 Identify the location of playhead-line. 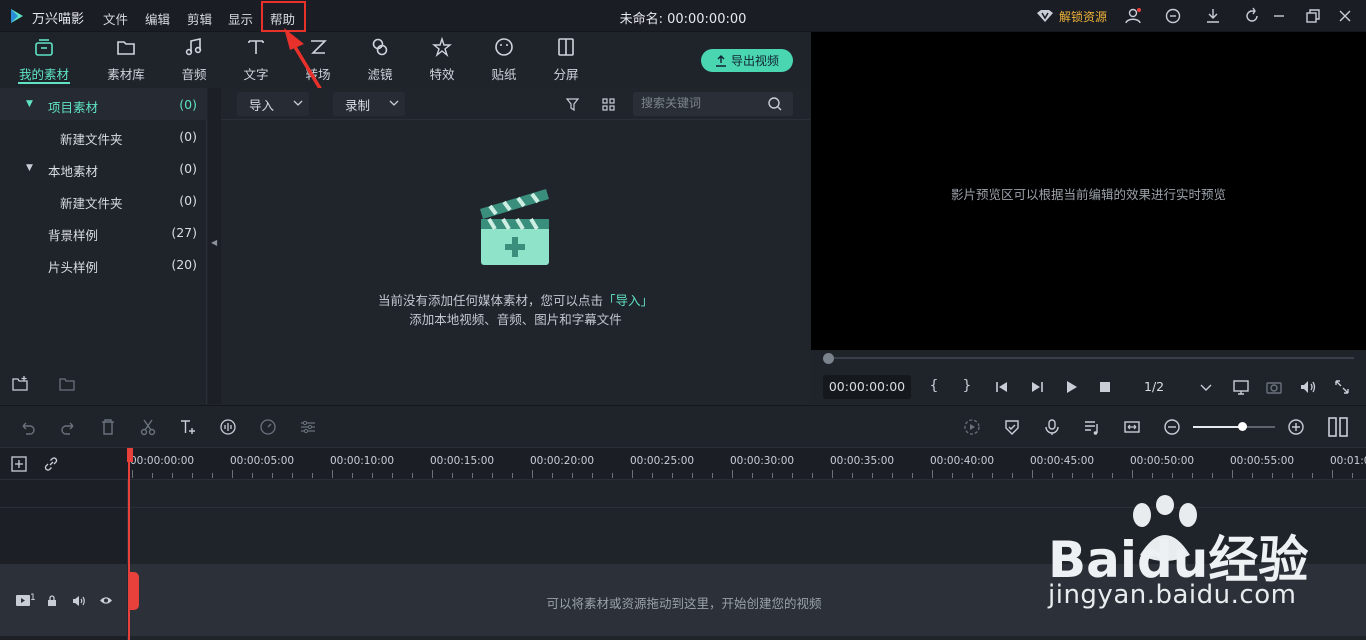
(129, 544).